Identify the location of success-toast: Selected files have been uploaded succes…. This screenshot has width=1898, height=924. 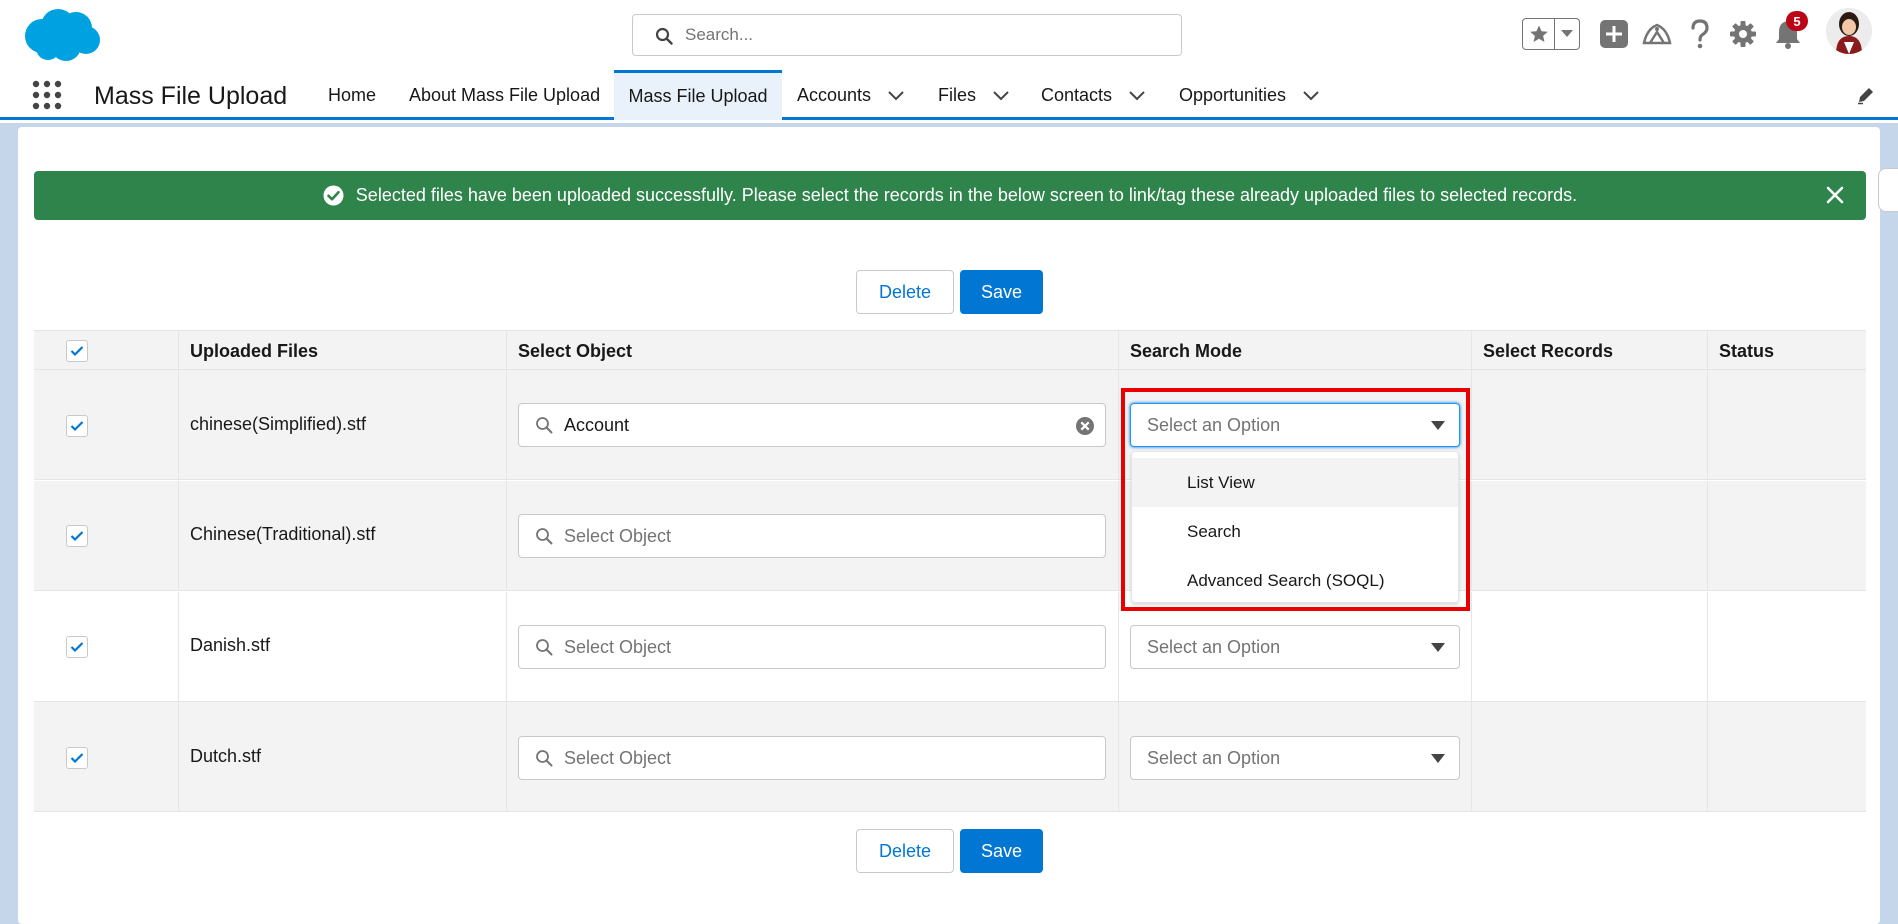
(950, 195).